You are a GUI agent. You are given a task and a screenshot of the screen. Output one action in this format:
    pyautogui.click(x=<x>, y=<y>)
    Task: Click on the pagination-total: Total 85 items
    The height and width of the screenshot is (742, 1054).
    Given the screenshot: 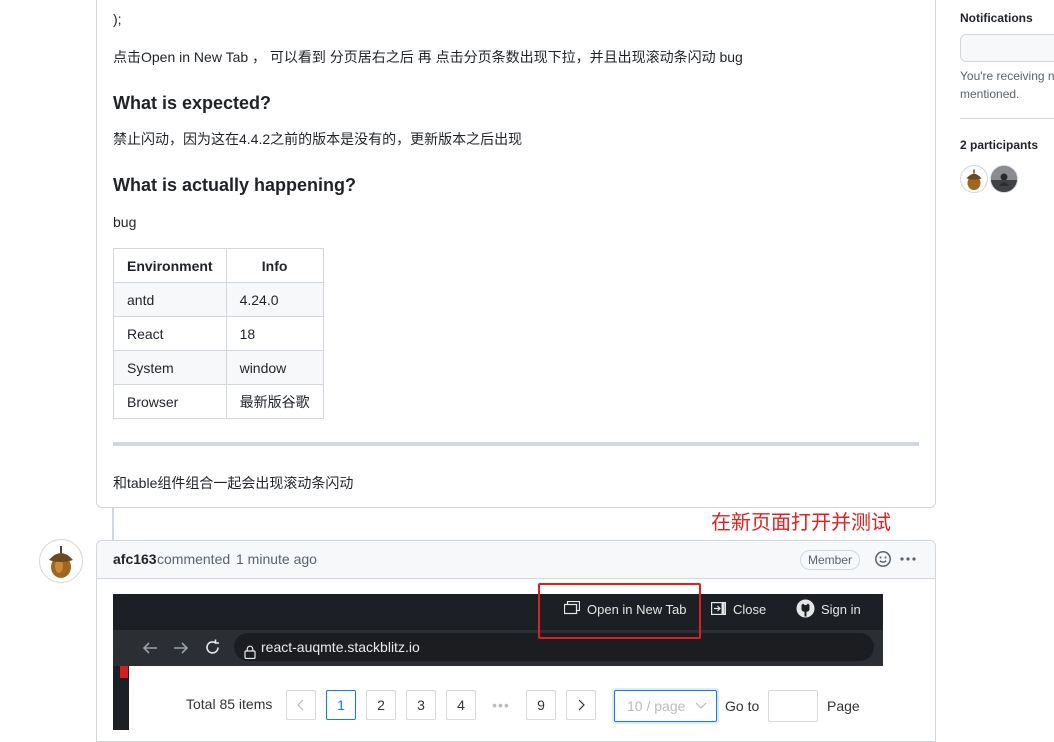 What is the action you would take?
    pyautogui.click(x=229, y=704)
    